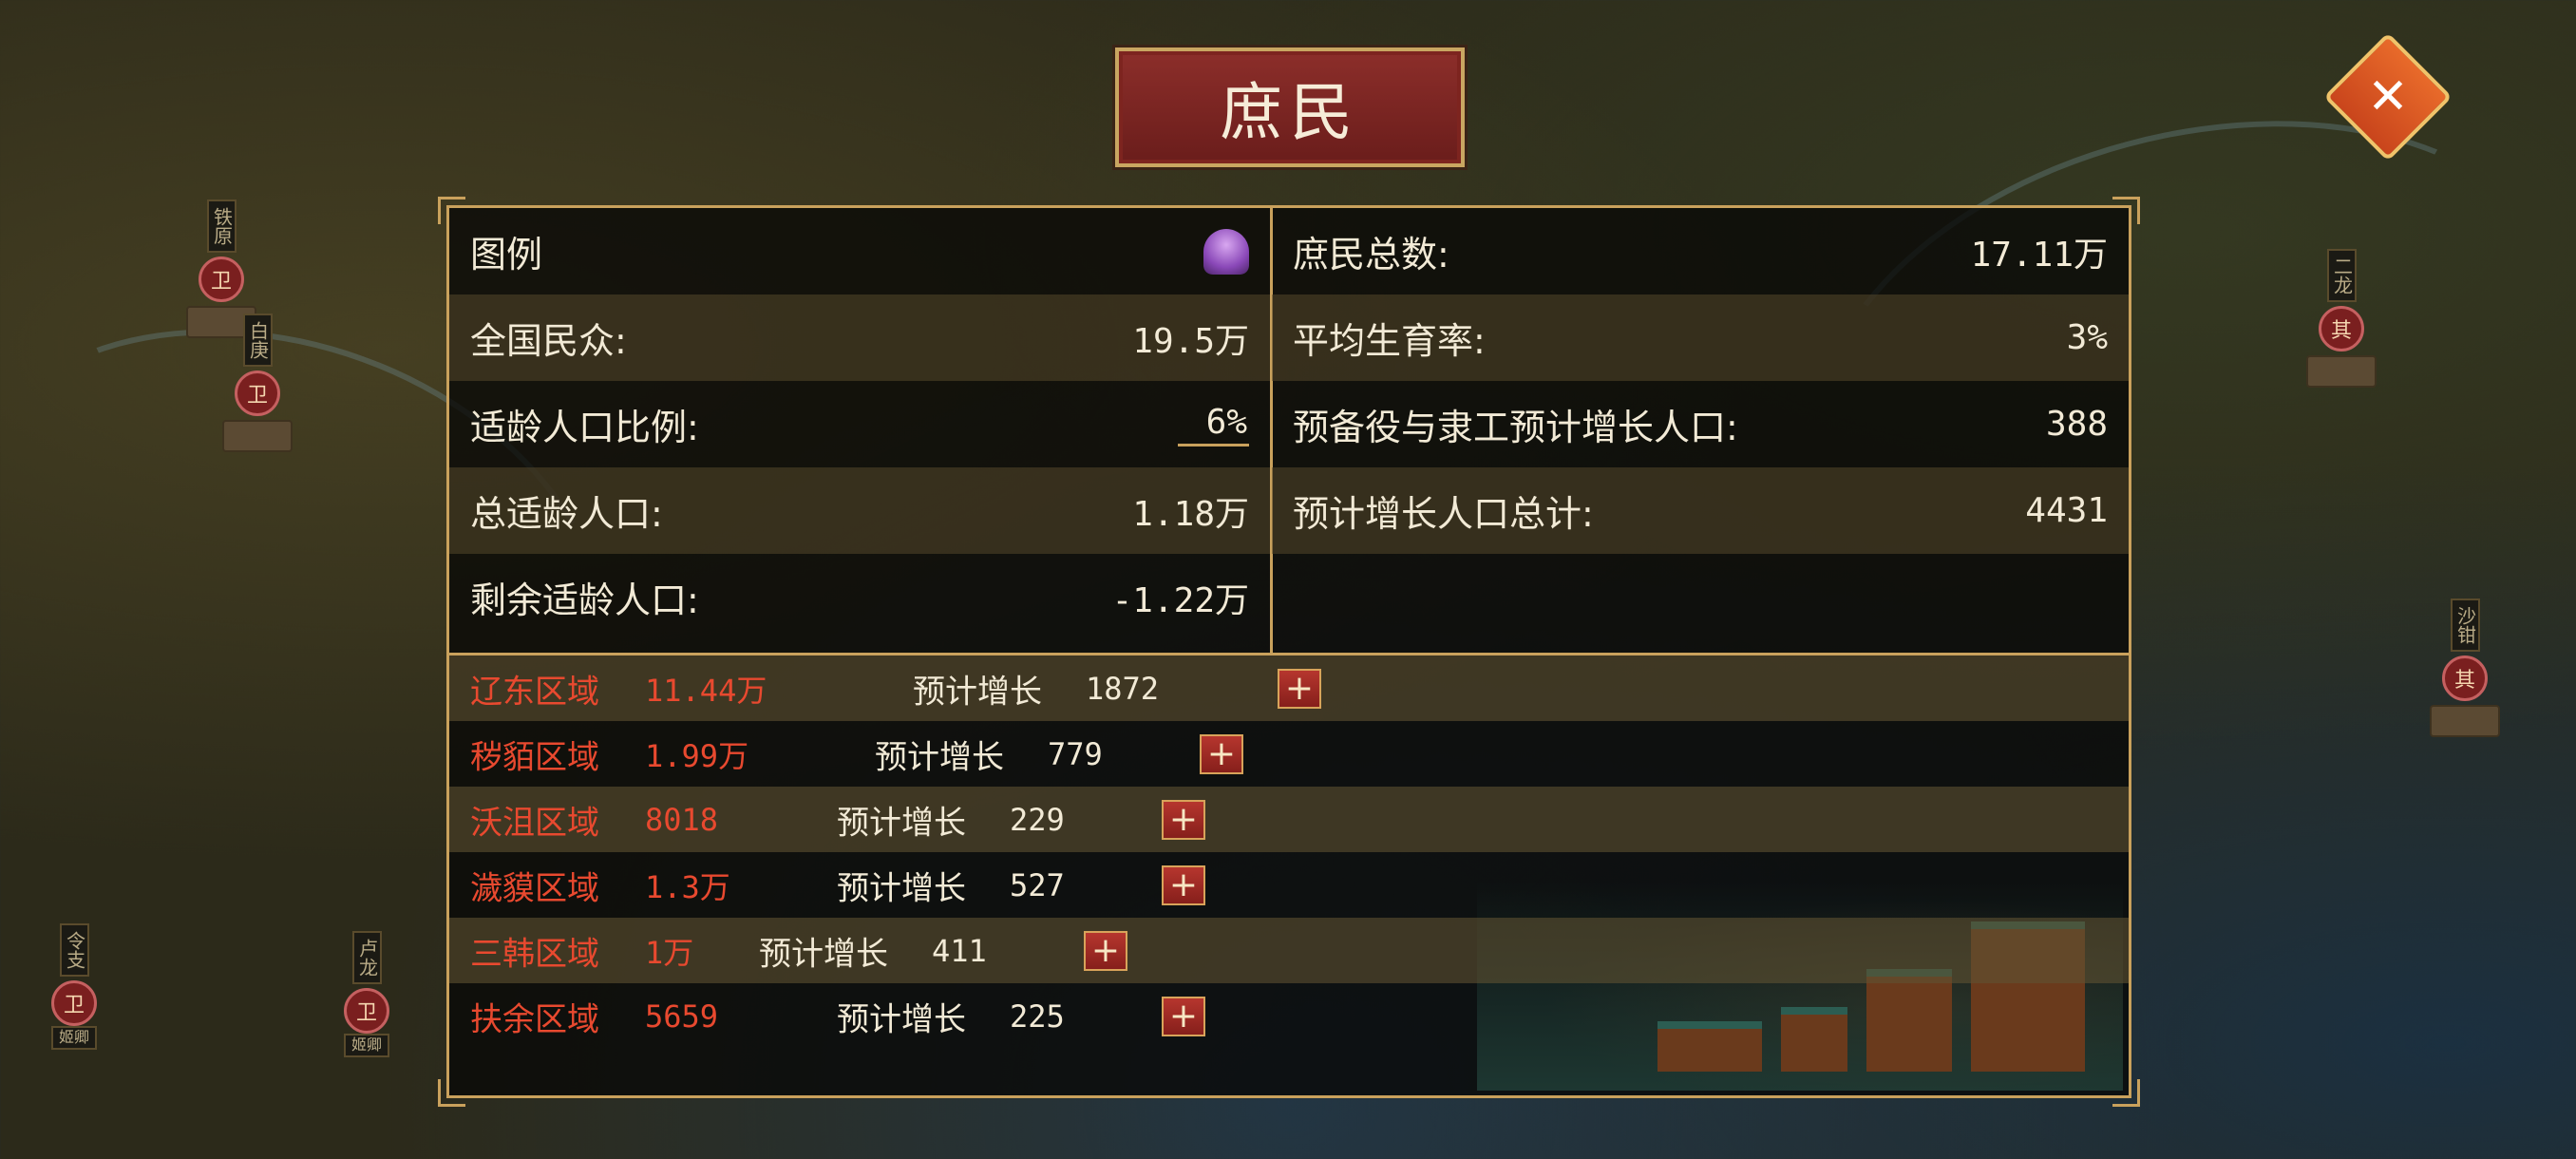 The width and height of the screenshot is (2576, 1159). What do you see at coordinates (534, 757) in the screenshot?
I see `region-name: 秽貊区域` at bounding box center [534, 757].